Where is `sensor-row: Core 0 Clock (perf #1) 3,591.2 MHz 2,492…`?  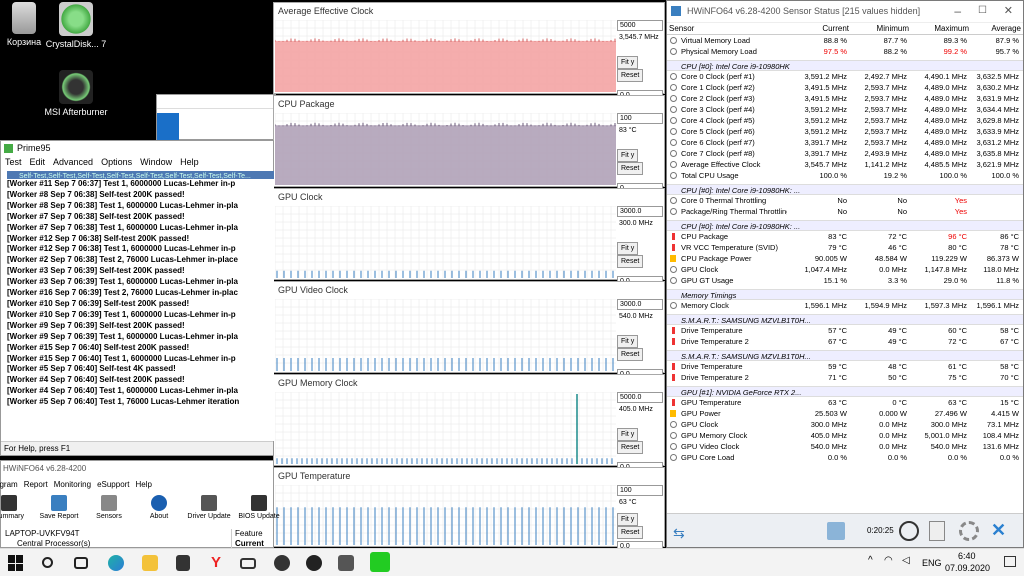
sensor-row: Core 0 Clock (perf #1) 3,591.2 MHz 2,492… is located at coordinates (845, 76).